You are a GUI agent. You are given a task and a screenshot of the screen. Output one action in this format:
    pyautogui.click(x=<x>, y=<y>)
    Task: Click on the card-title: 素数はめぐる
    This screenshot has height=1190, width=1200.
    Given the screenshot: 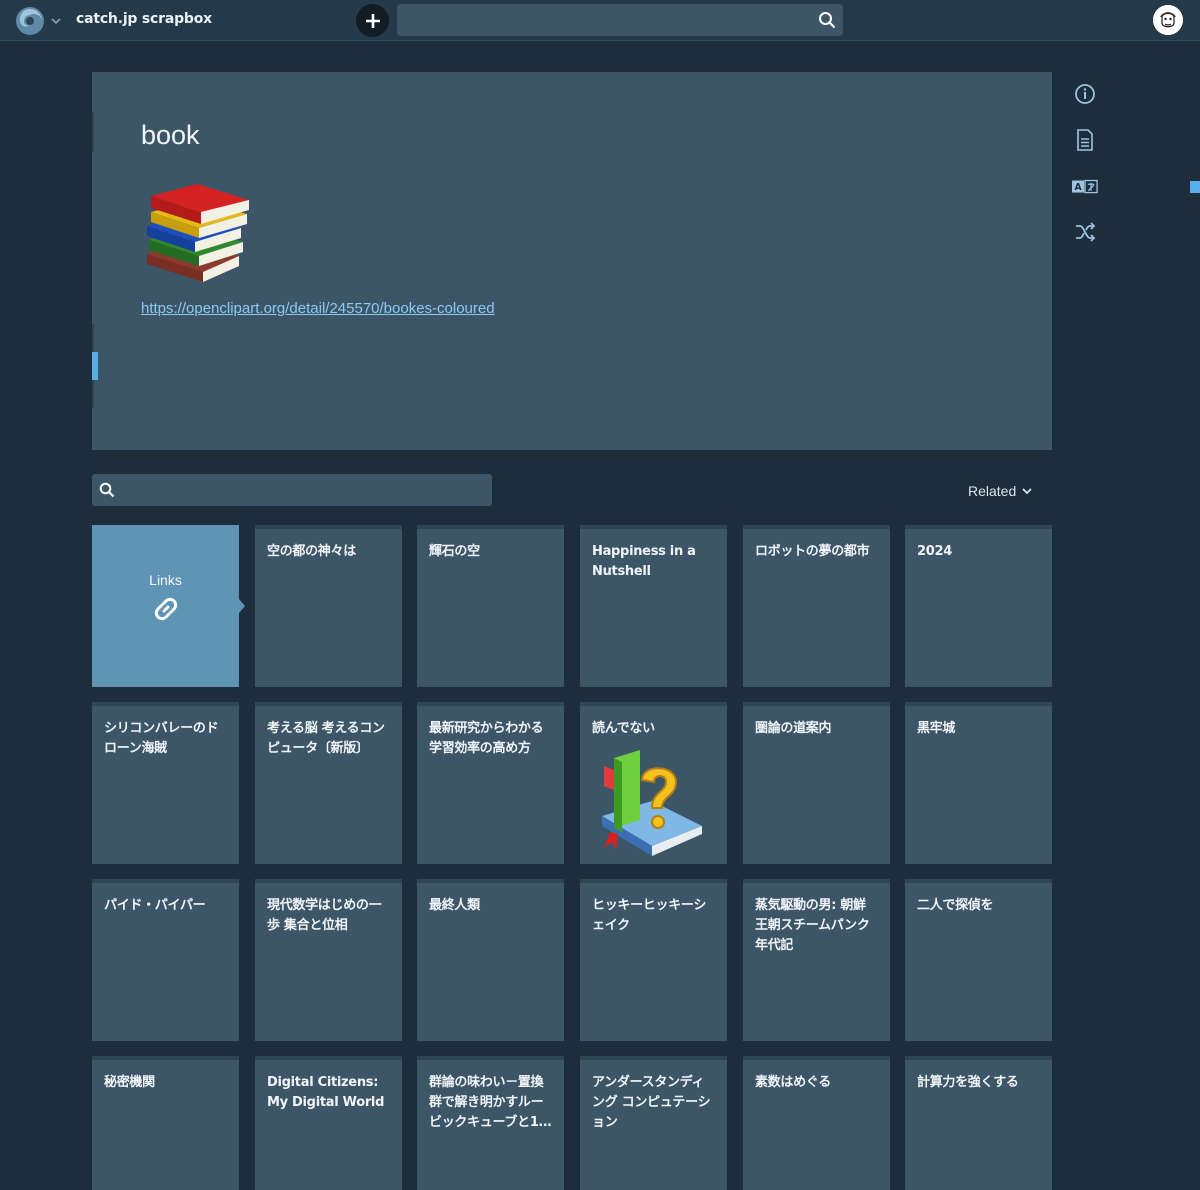 What is the action you would take?
    pyautogui.click(x=793, y=1082)
    